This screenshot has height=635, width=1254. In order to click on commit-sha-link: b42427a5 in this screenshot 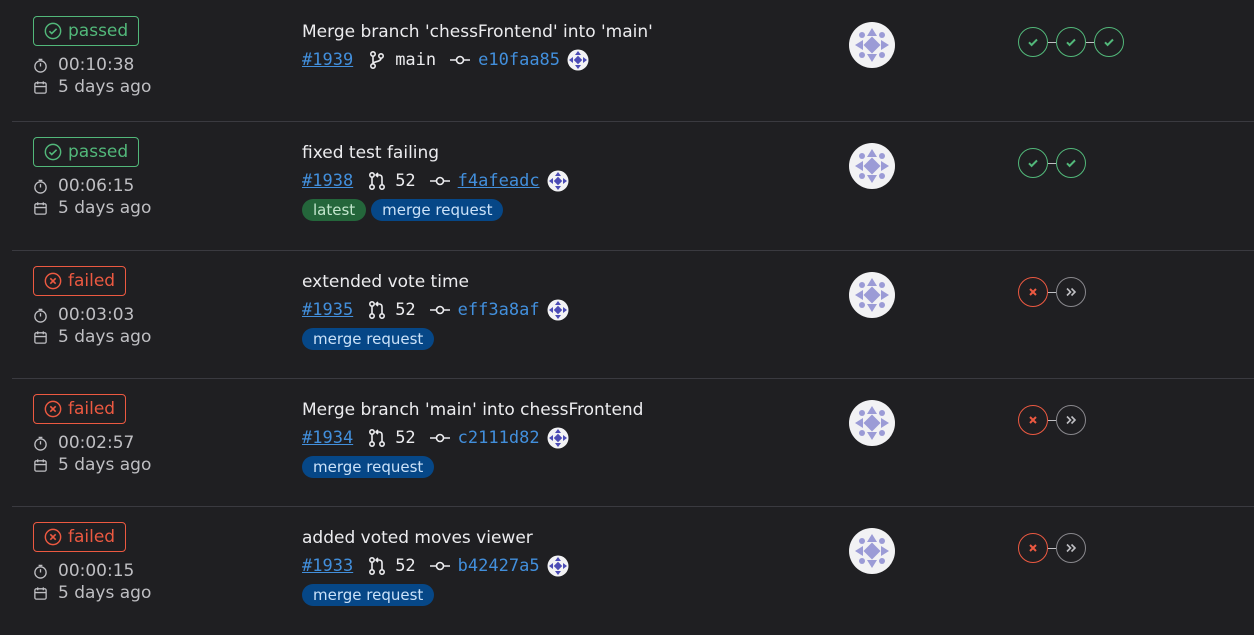, I will do `click(499, 566)`.